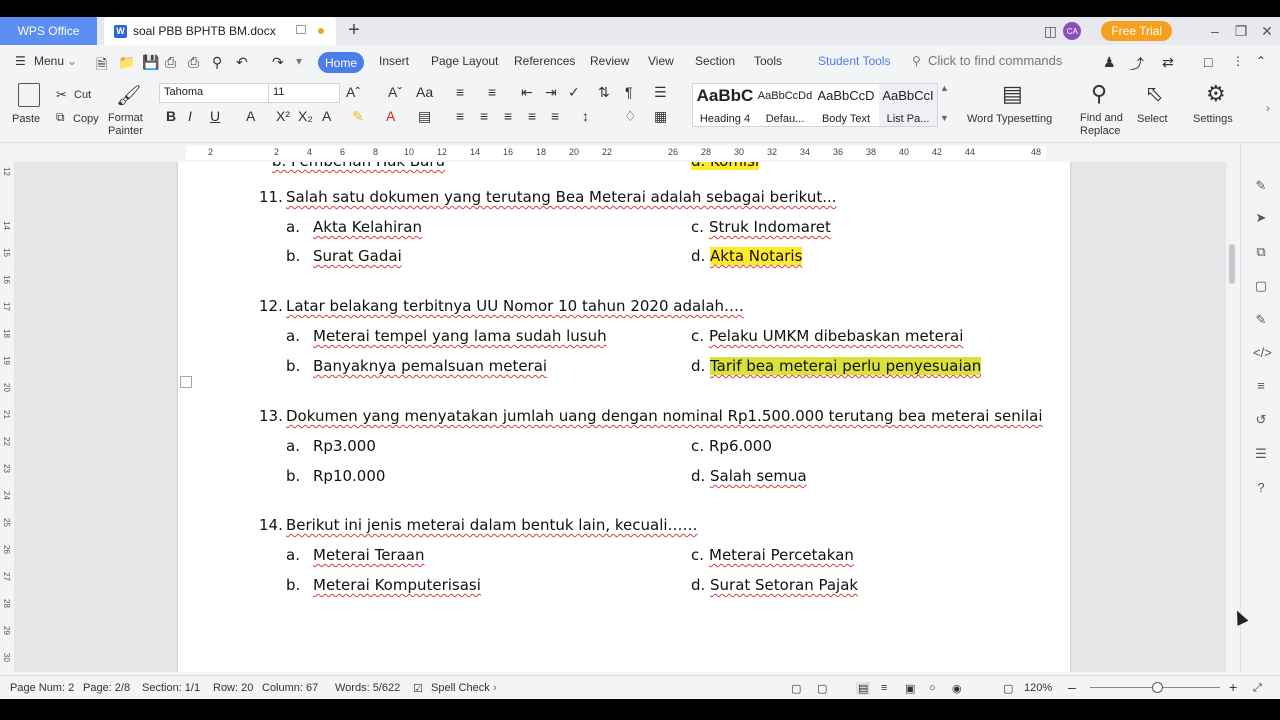 This screenshot has width=1280, height=720. I want to click on protect-icon: ▢, so click(796, 688).